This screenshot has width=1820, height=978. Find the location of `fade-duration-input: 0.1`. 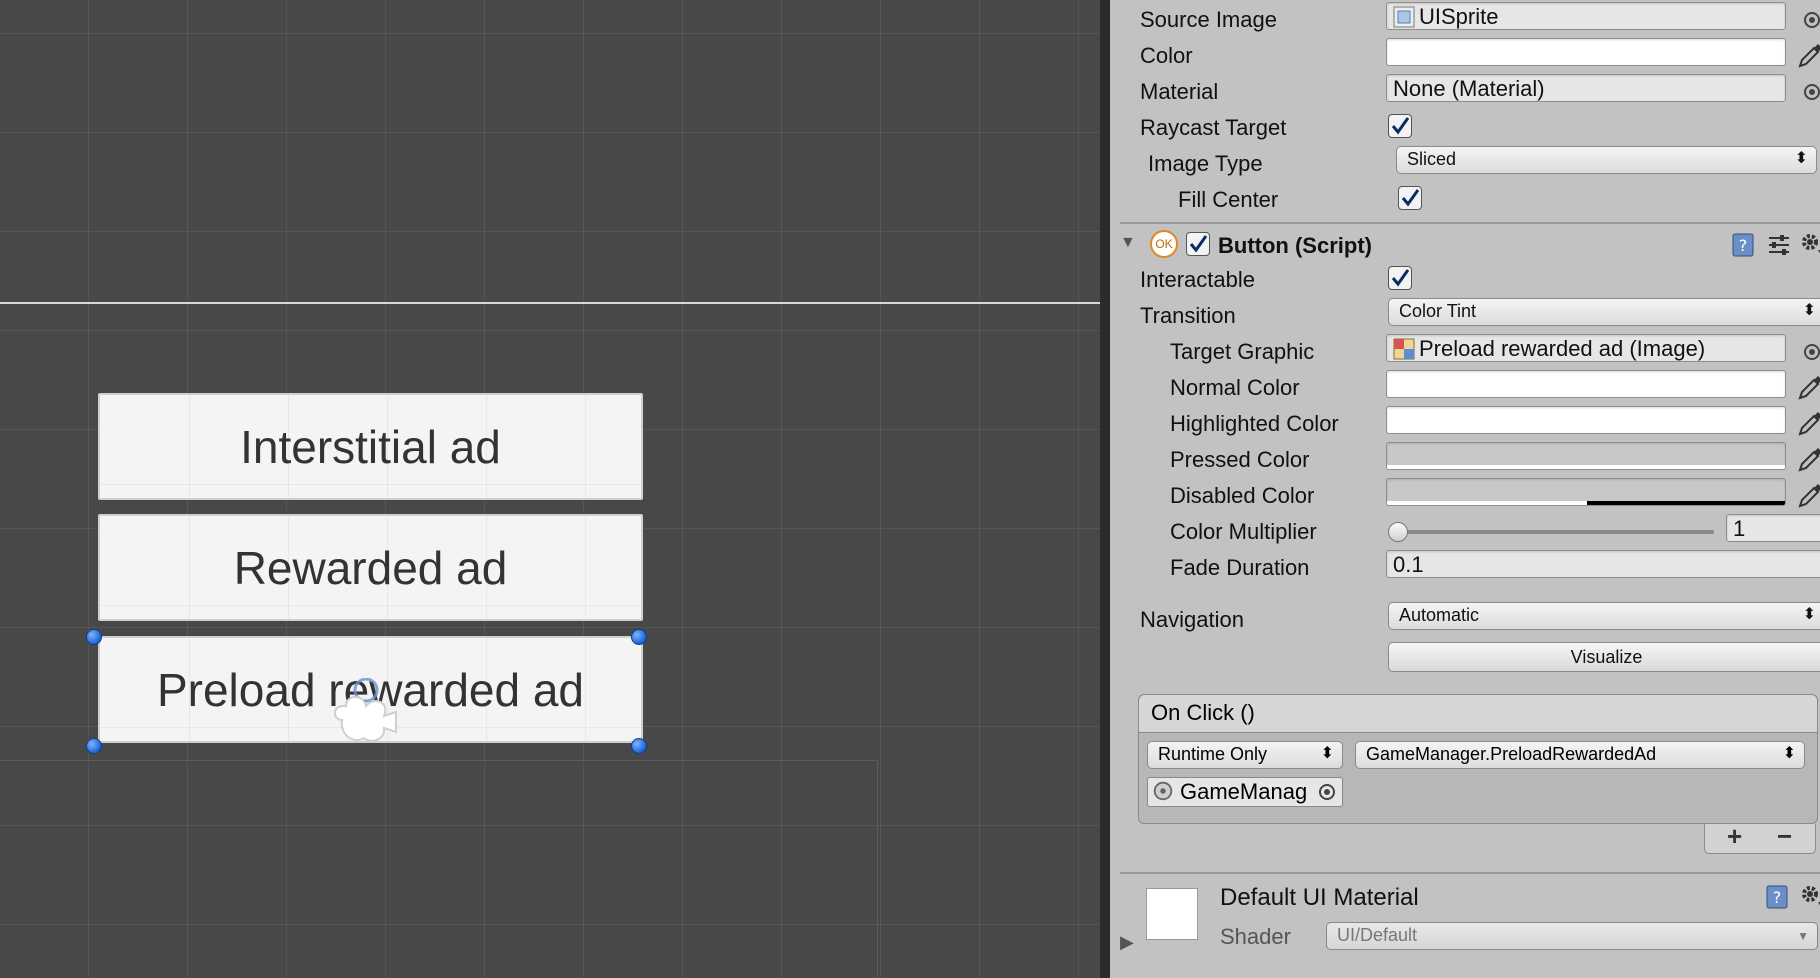

fade-duration-input: 0.1 is located at coordinates (1603, 564).